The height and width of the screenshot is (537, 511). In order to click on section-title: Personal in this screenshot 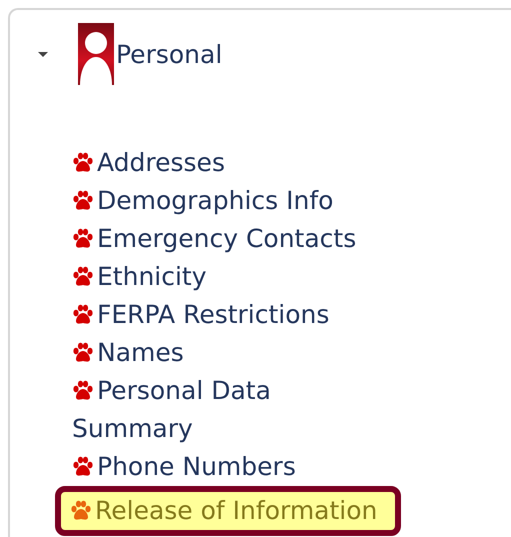, I will do `click(169, 54)`.